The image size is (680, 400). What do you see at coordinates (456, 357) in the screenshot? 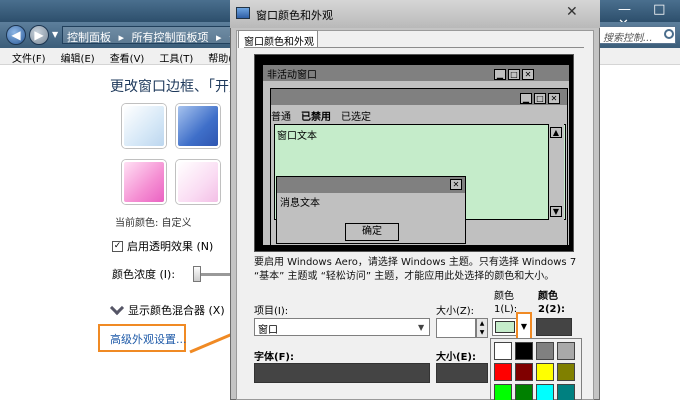
I see `font-size-label: 大小(E):` at bounding box center [456, 357].